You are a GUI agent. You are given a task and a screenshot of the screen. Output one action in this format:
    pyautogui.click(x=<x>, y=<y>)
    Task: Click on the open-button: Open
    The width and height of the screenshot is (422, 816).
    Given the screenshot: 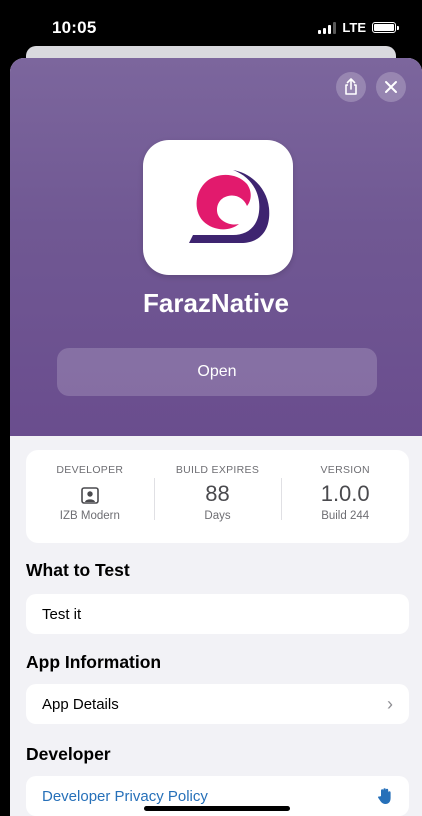 What is the action you would take?
    pyautogui.click(x=217, y=372)
    